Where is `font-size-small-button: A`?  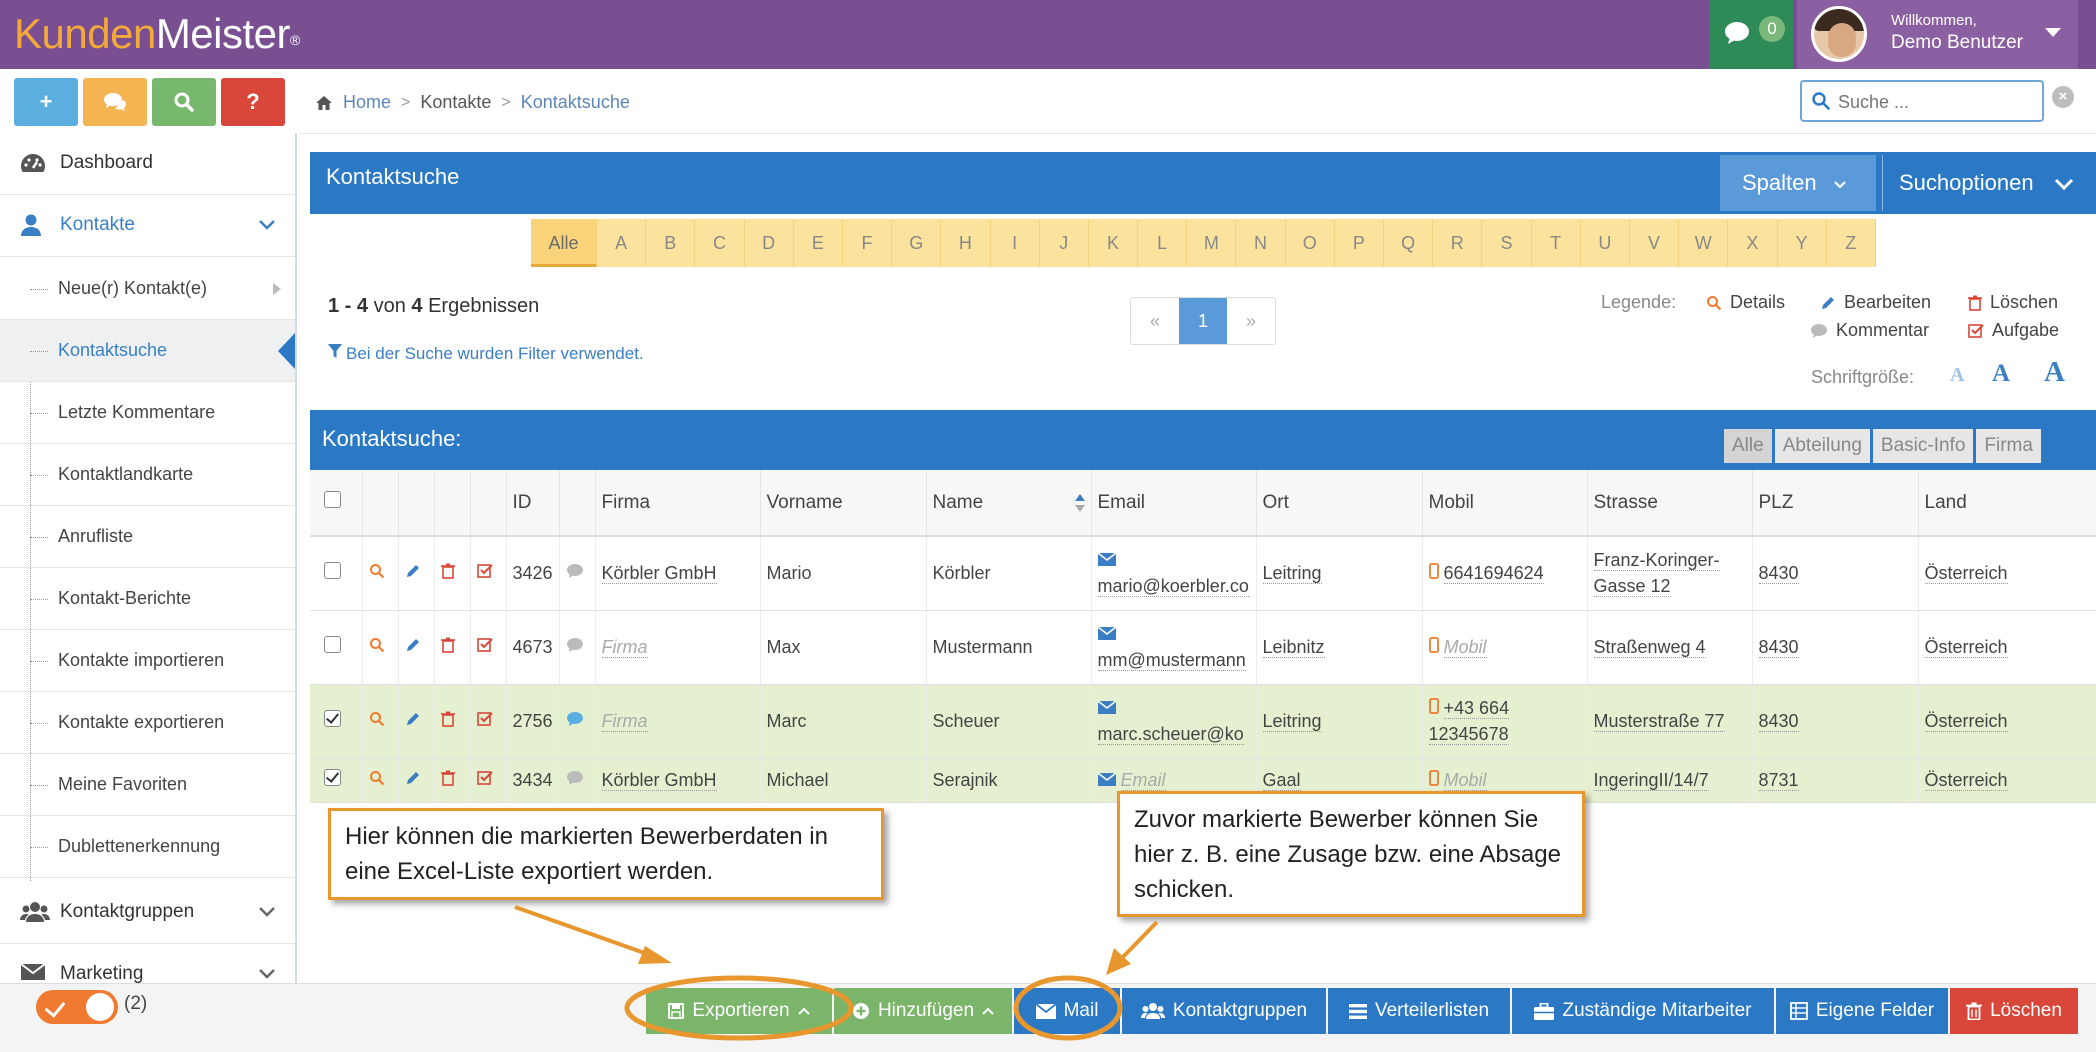 font-size-small-button: A is located at coordinates (1957, 375).